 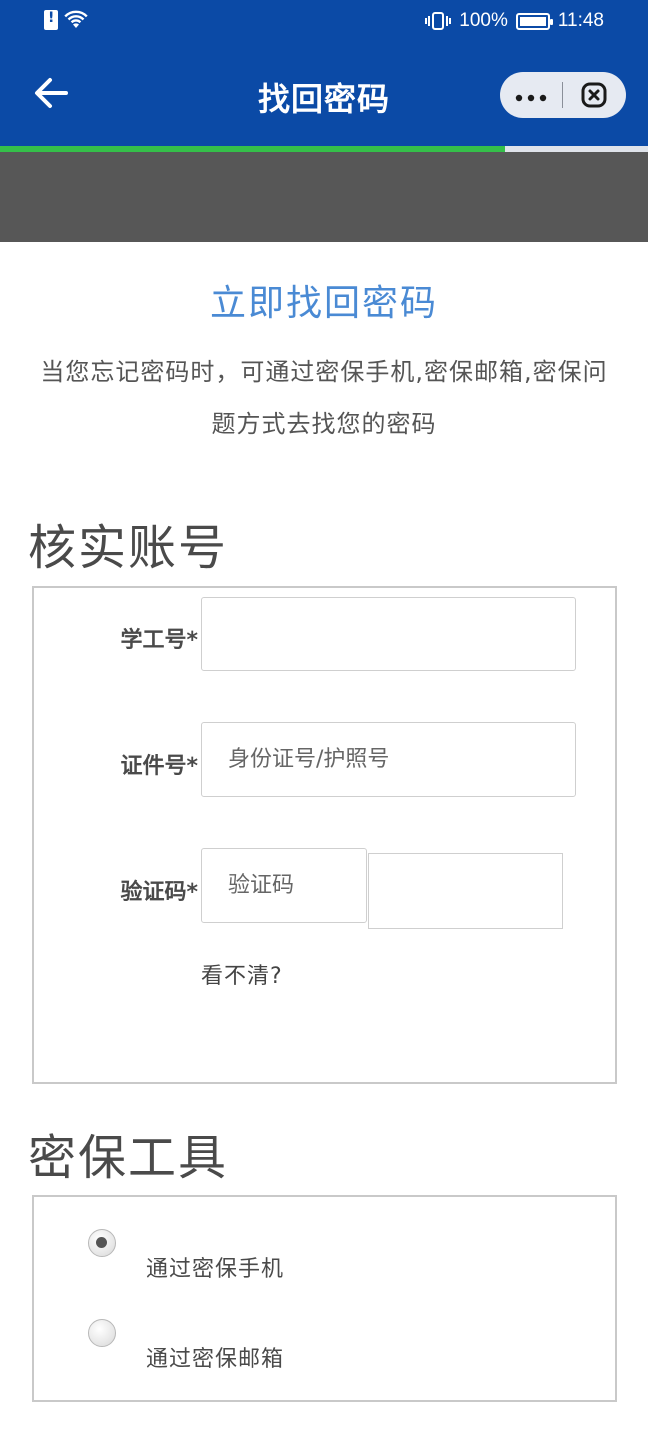 I want to click on verify-account-title: 核实账号, so click(x=128, y=548).